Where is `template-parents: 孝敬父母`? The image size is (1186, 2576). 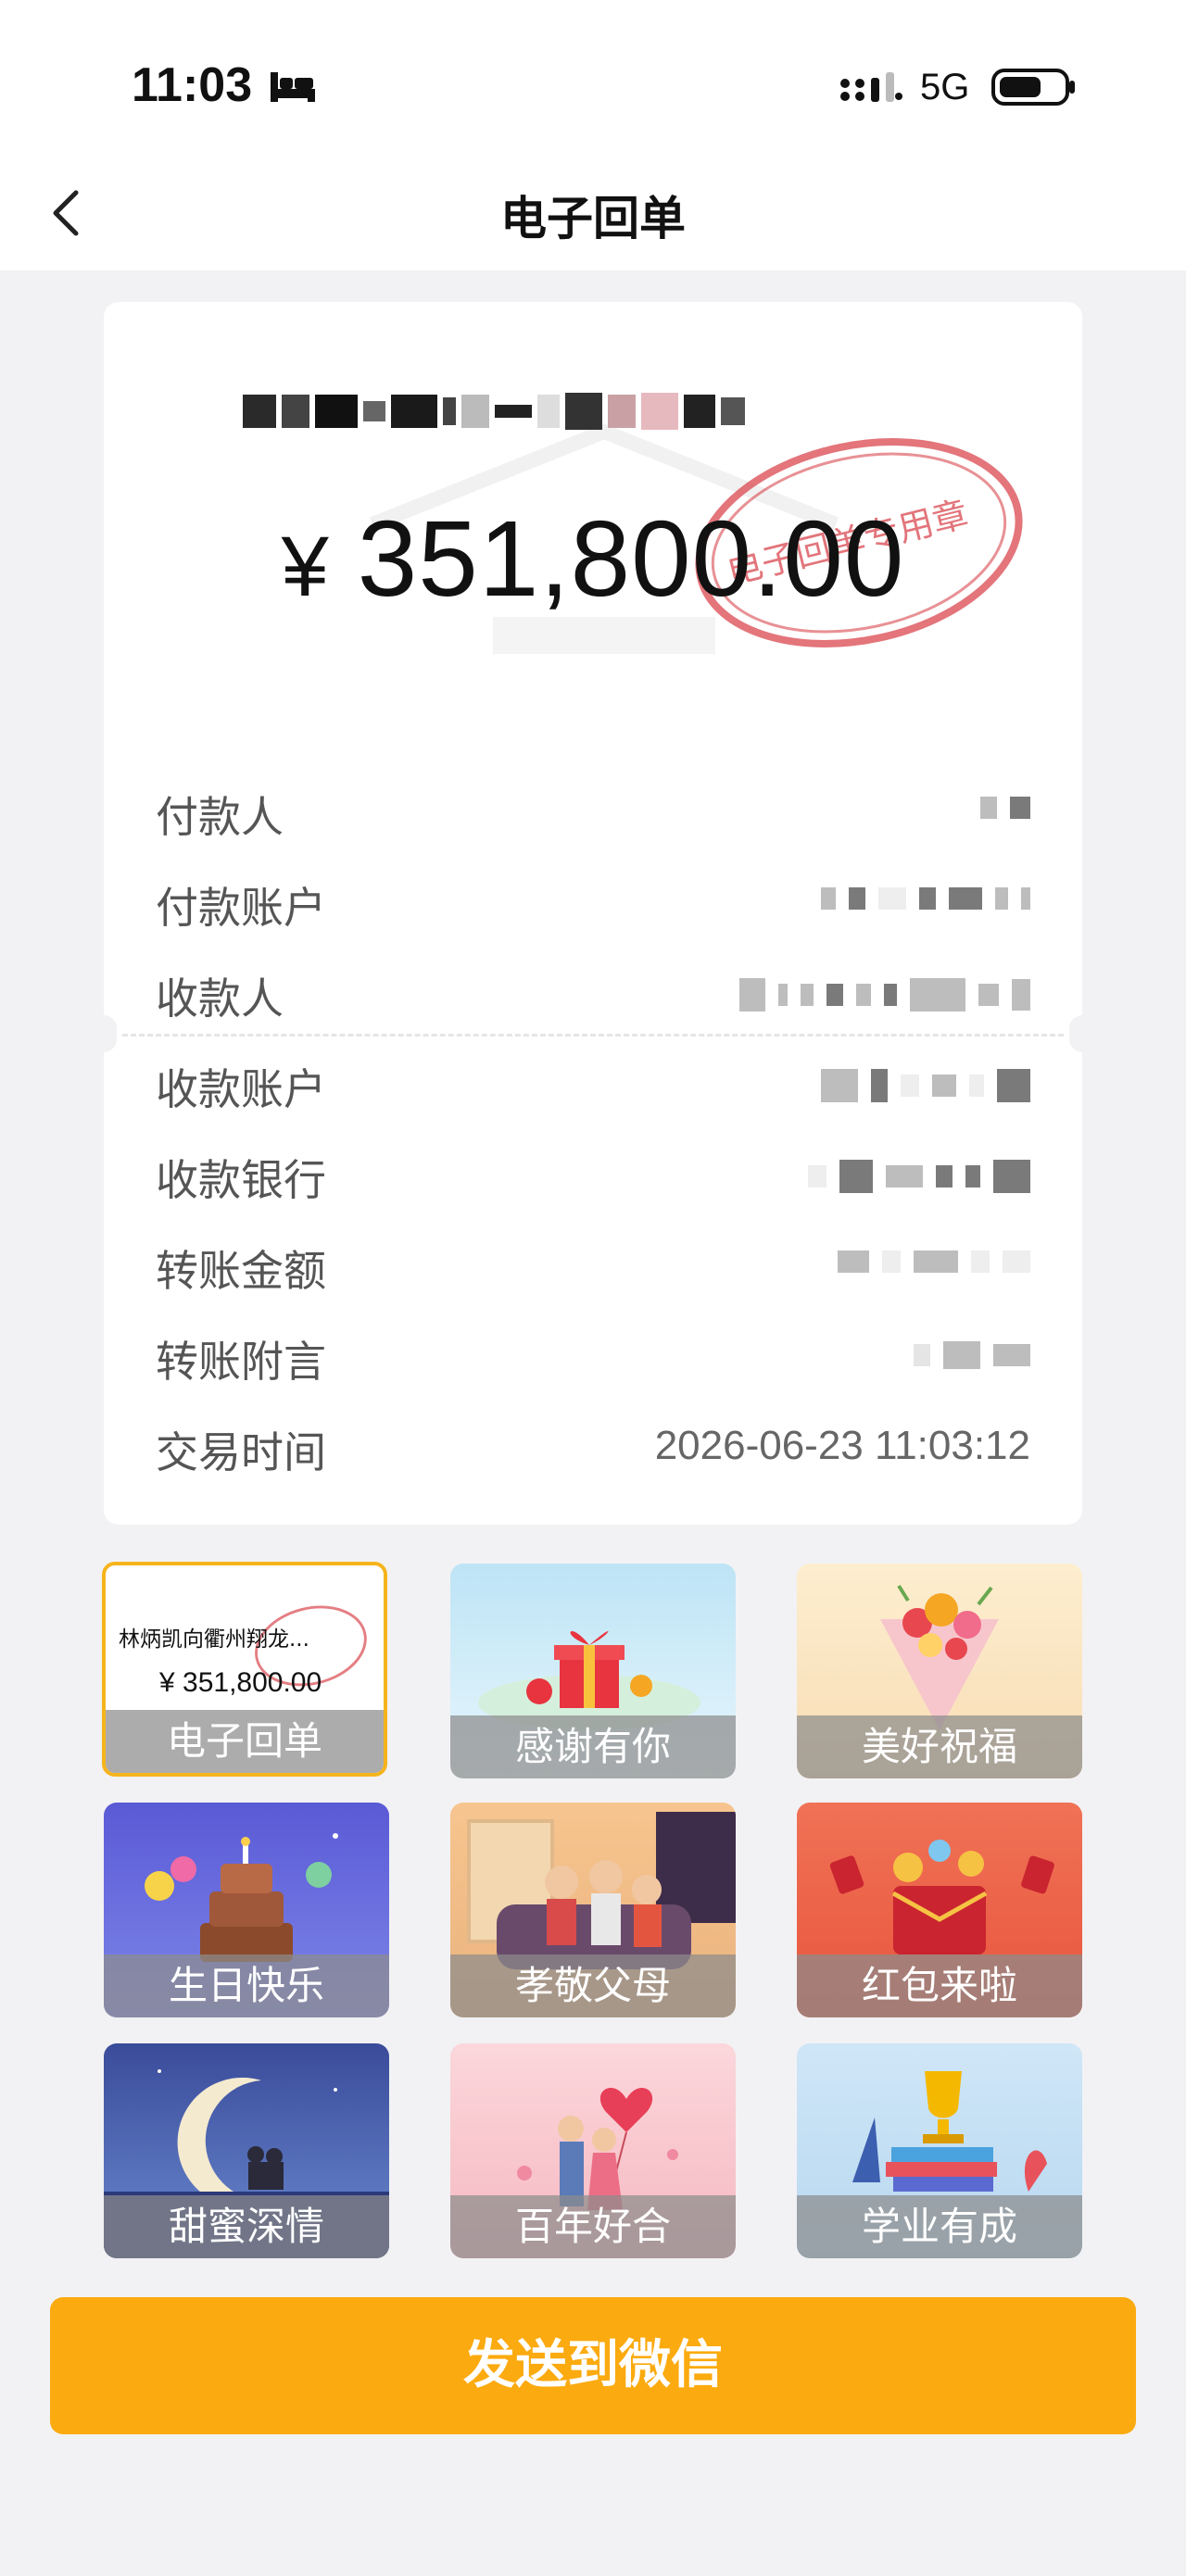
template-parents: 孝敬父母 is located at coordinates (593, 1910).